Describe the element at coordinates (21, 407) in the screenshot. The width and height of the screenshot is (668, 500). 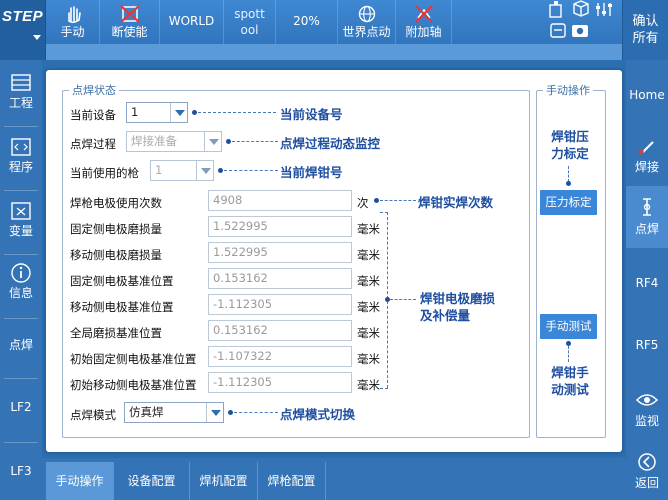
I see `sidebar-item-label: LF2` at that location.